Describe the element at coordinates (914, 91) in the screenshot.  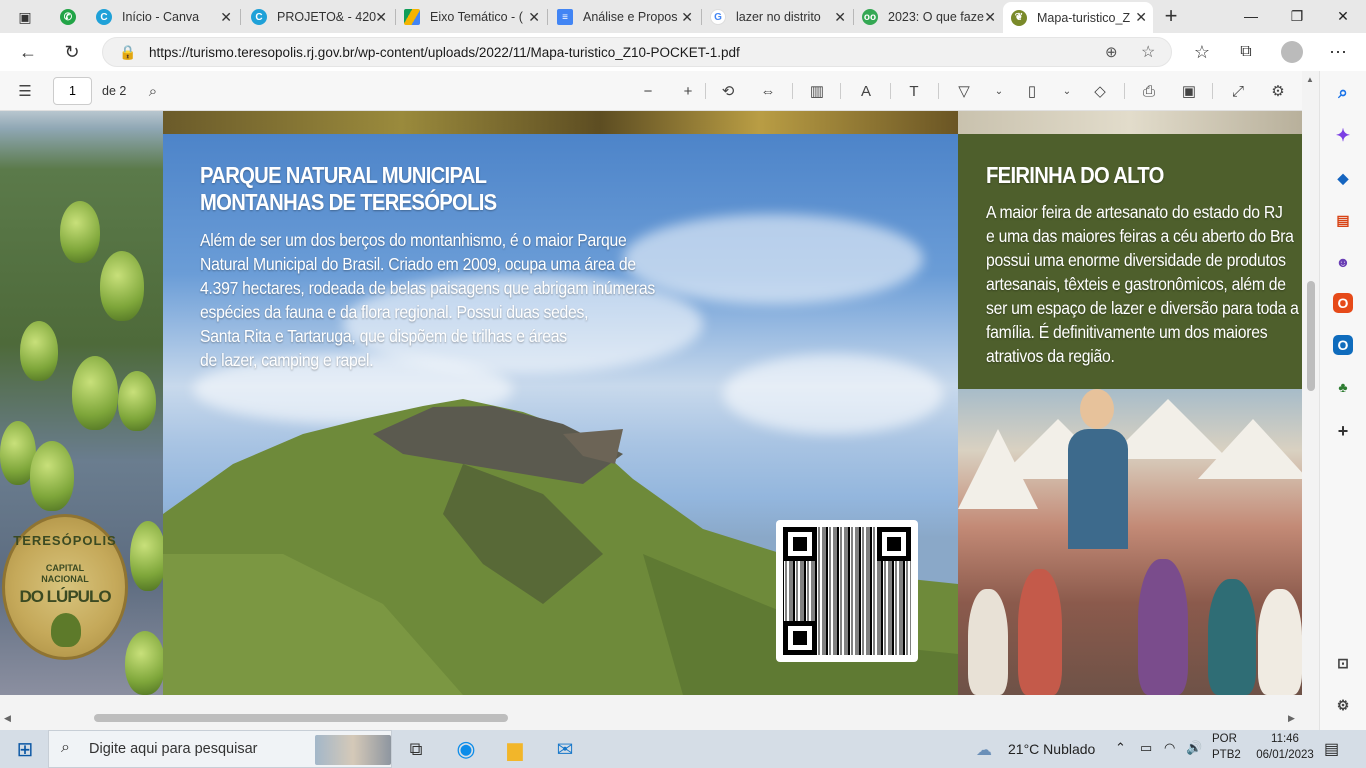
I see `add-text-icon: T` at that location.